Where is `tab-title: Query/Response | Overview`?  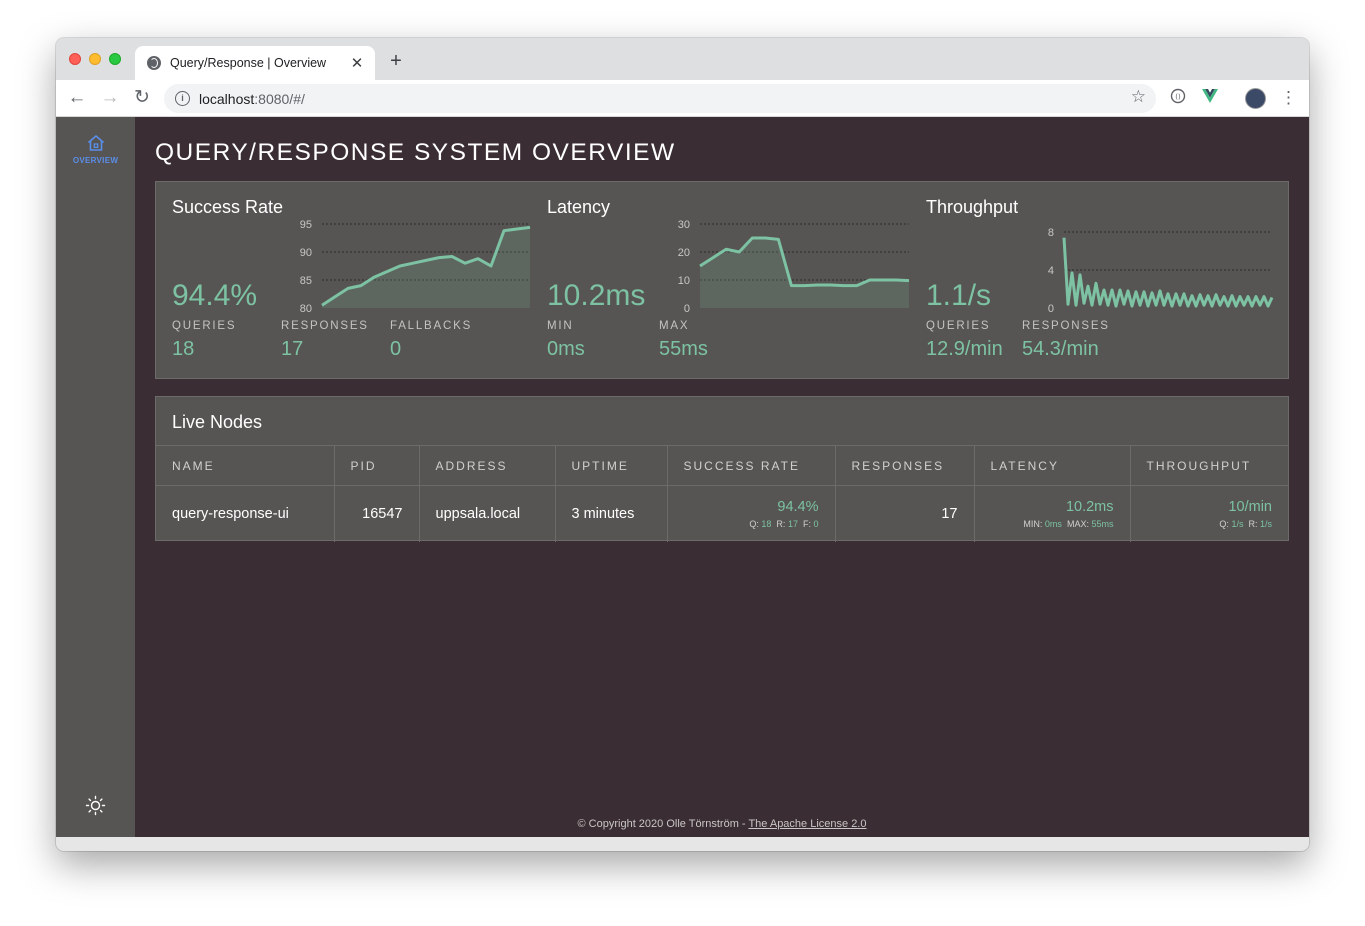
tab-title: Query/Response | Overview is located at coordinates (248, 63).